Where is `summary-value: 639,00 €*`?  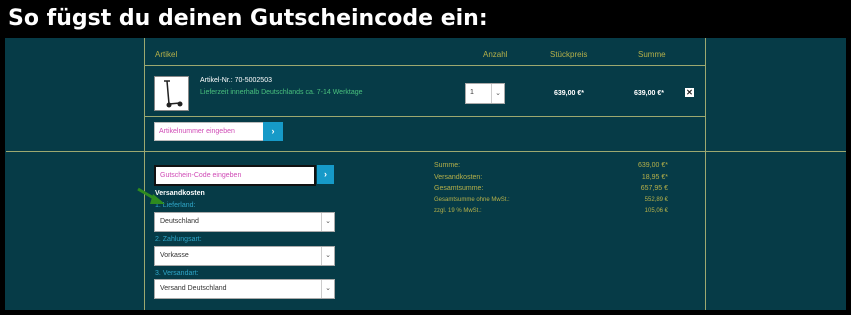
summary-value: 639,00 €* is located at coordinates (653, 165).